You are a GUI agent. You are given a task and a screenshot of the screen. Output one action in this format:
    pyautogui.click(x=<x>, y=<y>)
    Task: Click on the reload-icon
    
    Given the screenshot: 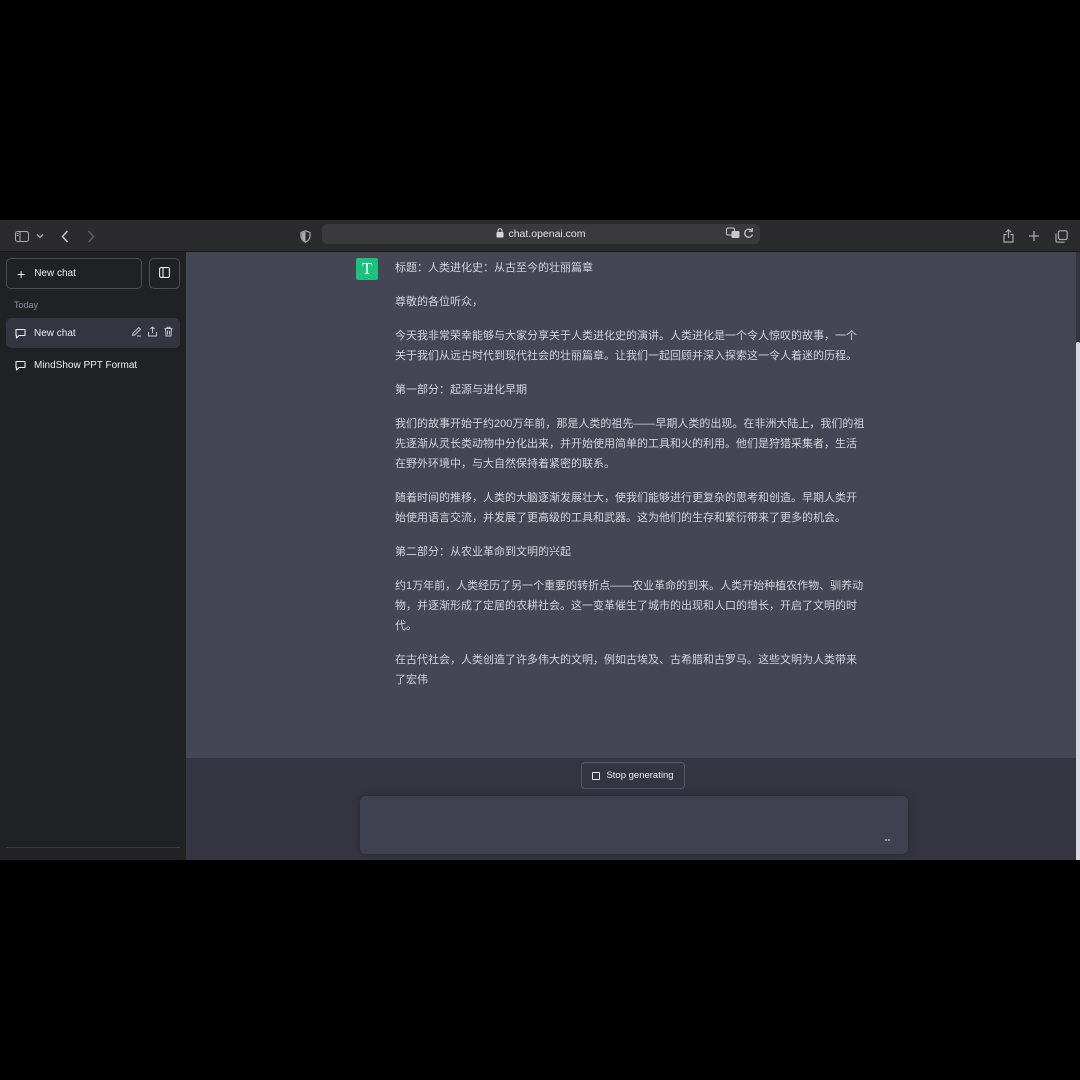 What is the action you would take?
    pyautogui.click(x=748, y=234)
    